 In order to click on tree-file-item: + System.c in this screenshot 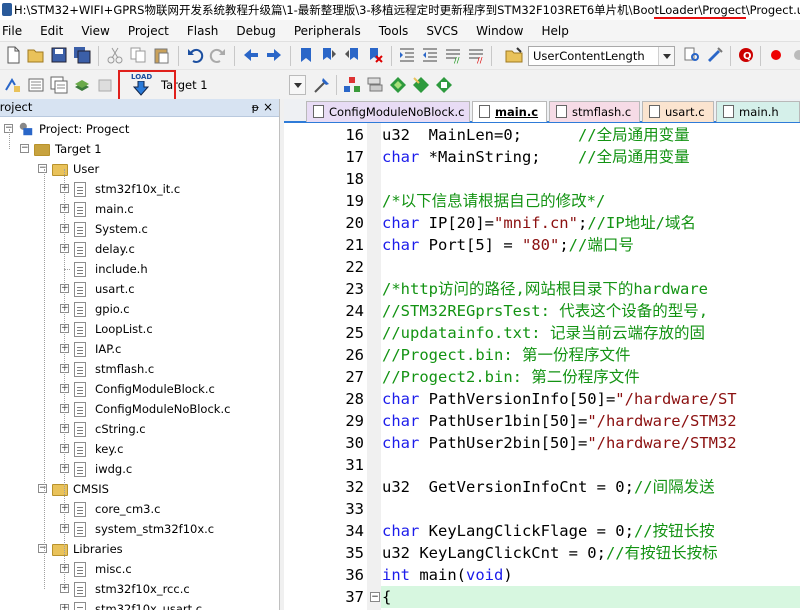, I will do `click(139, 229)`.